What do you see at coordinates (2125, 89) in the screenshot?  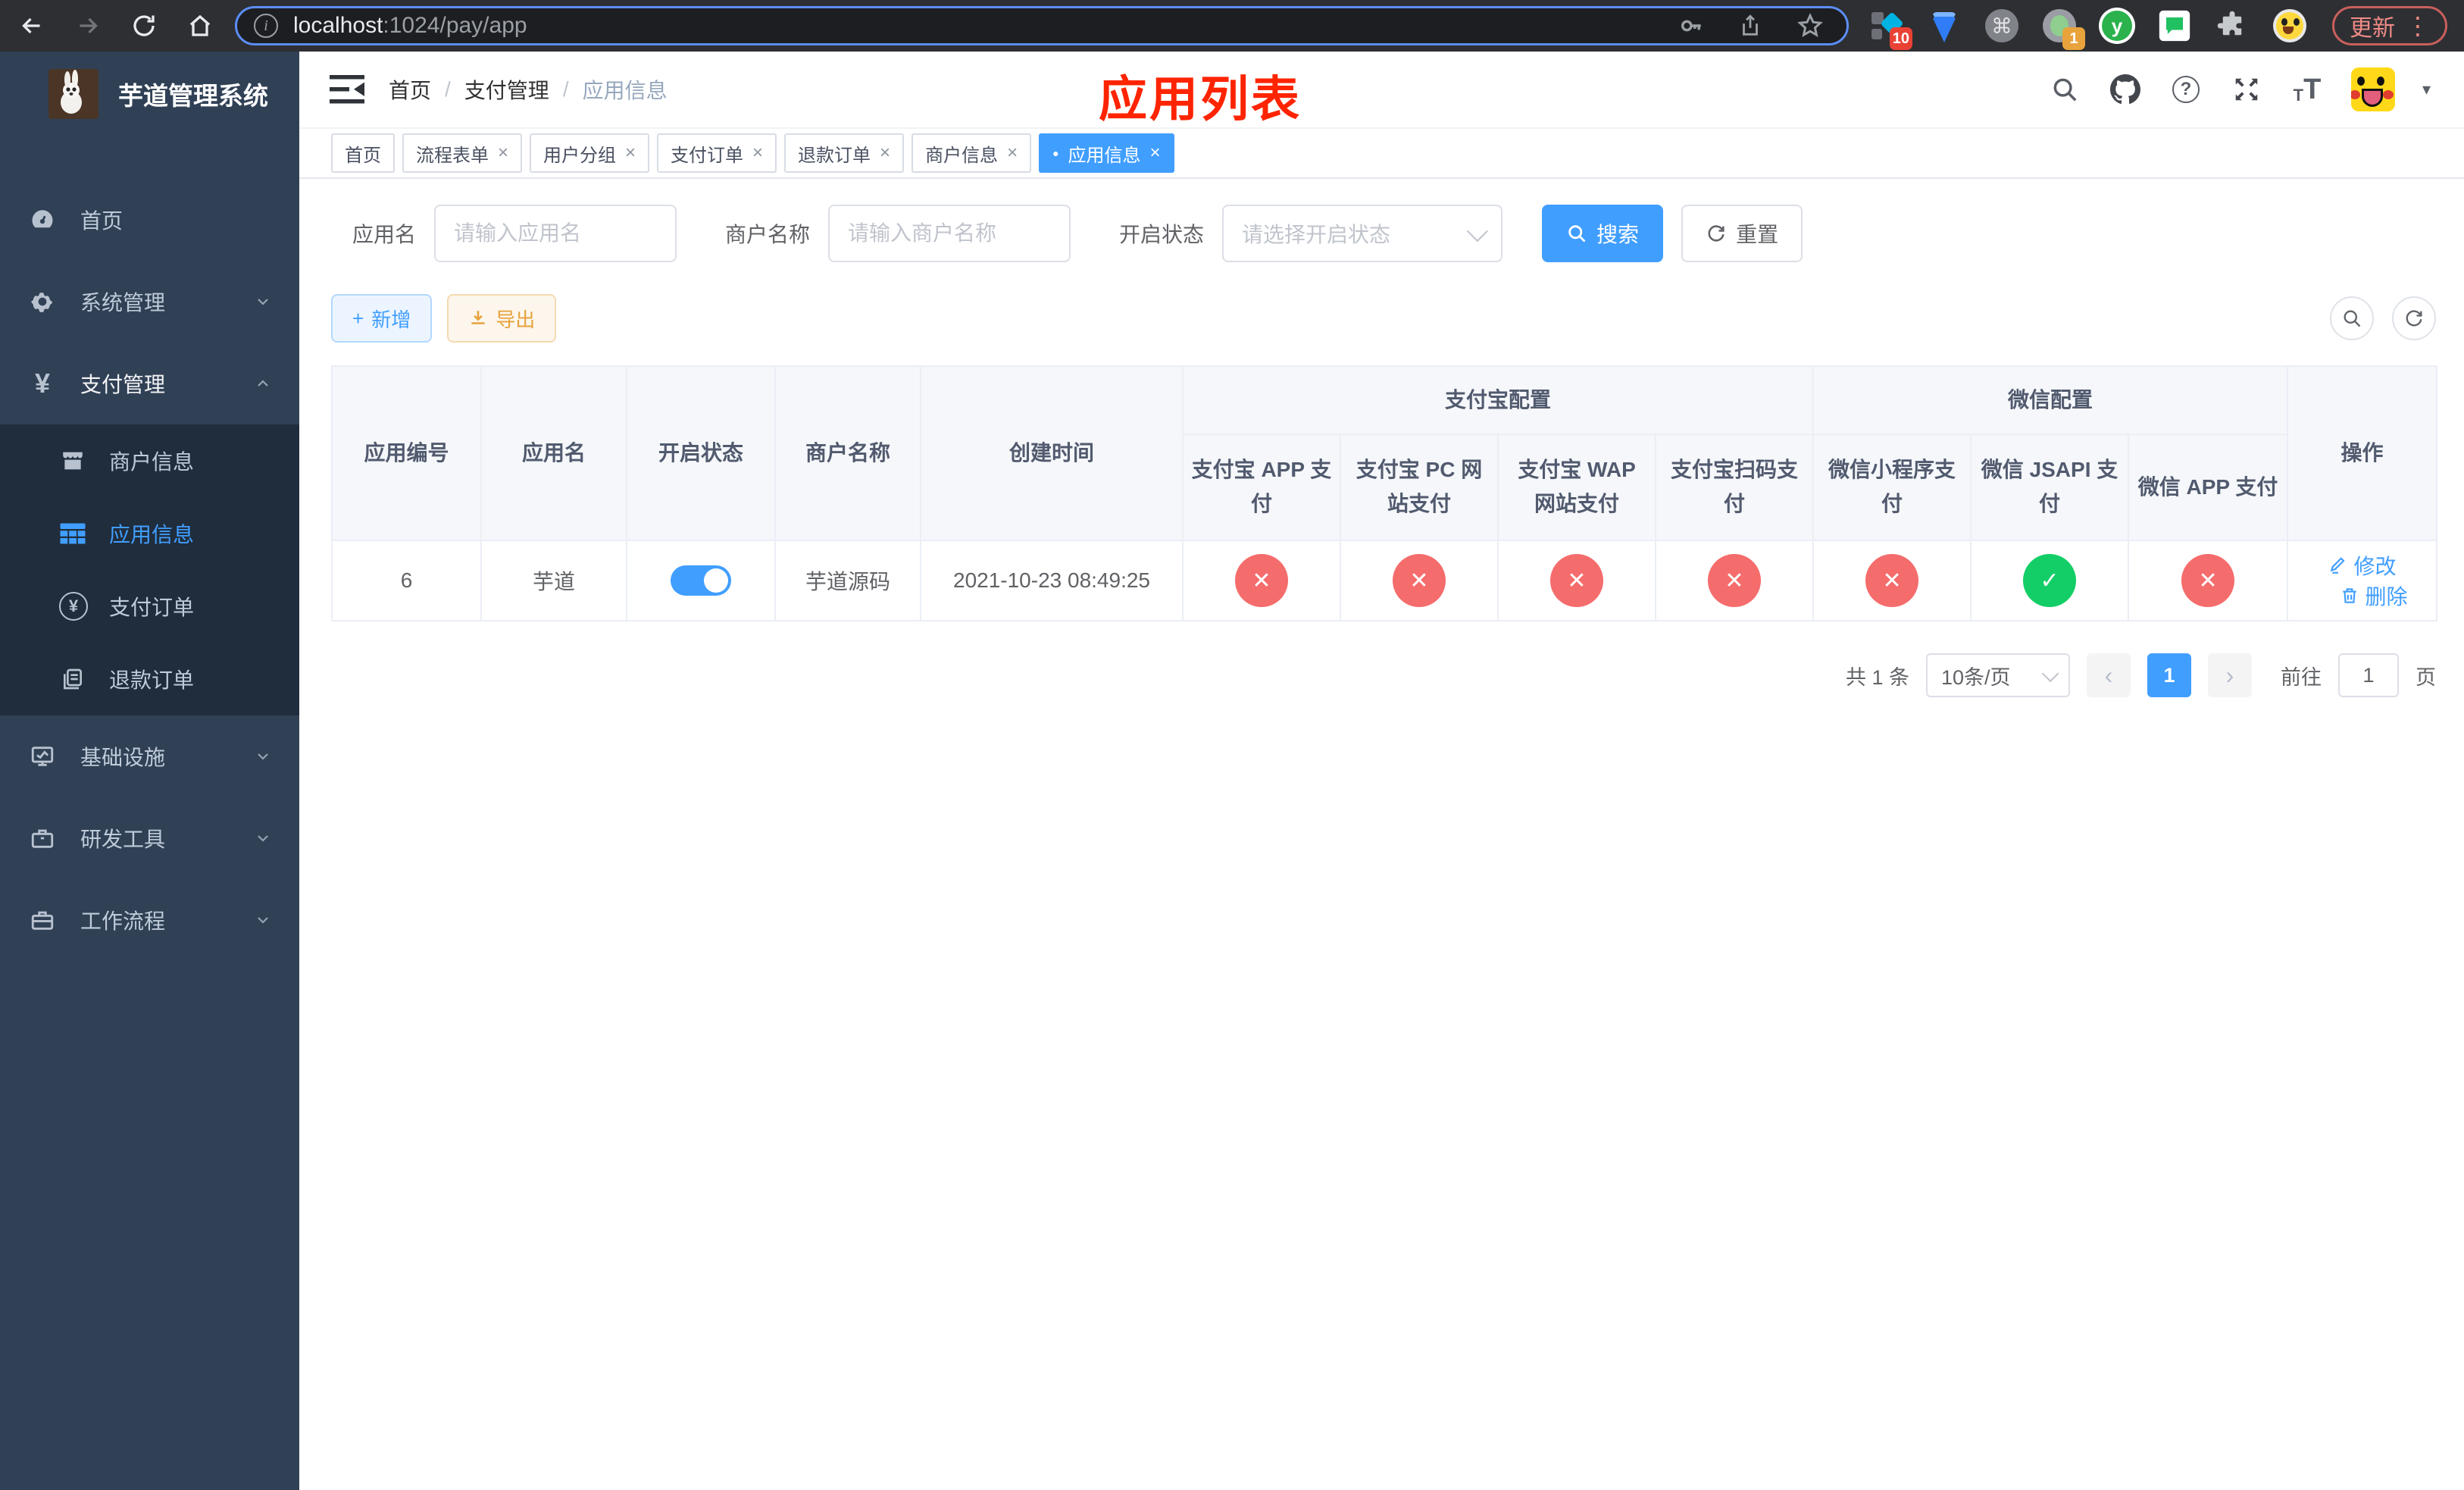 I see `github-icon` at bounding box center [2125, 89].